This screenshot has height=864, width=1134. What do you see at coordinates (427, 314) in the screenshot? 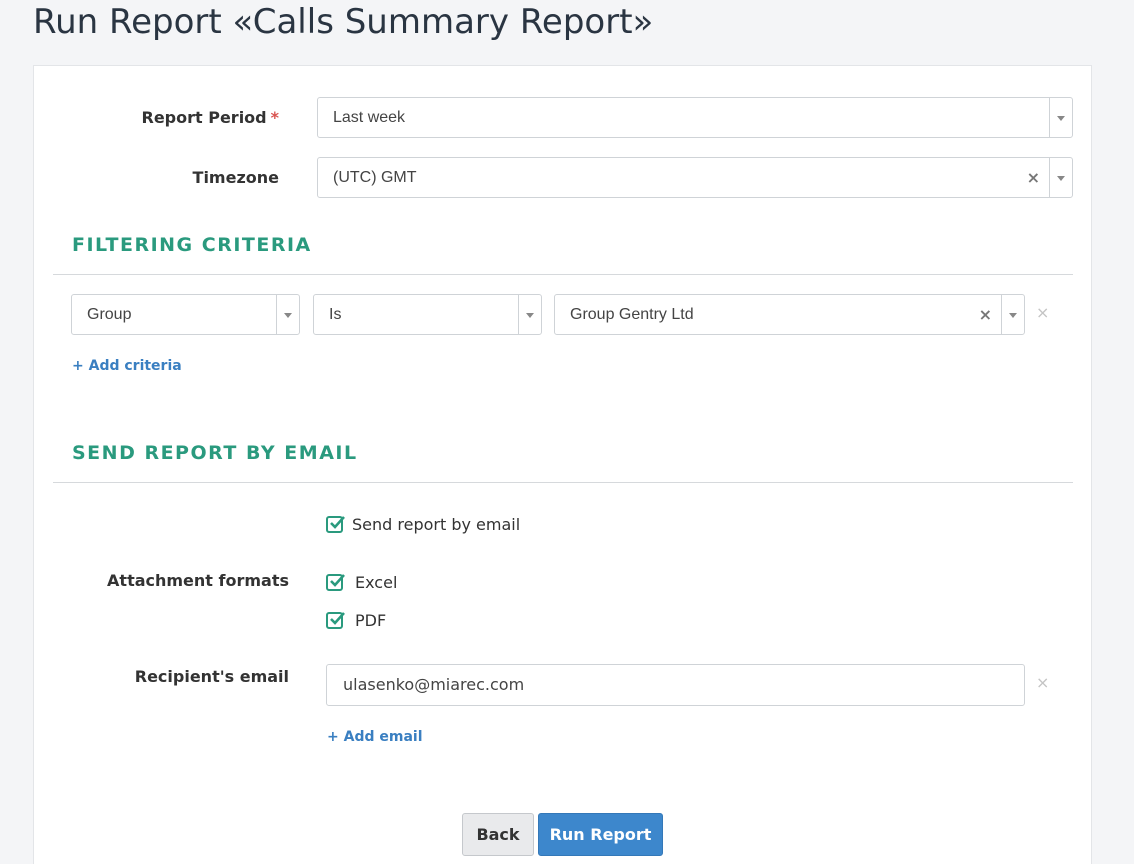
I see `criteria-operator-select: Is` at bounding box center [427, 314].